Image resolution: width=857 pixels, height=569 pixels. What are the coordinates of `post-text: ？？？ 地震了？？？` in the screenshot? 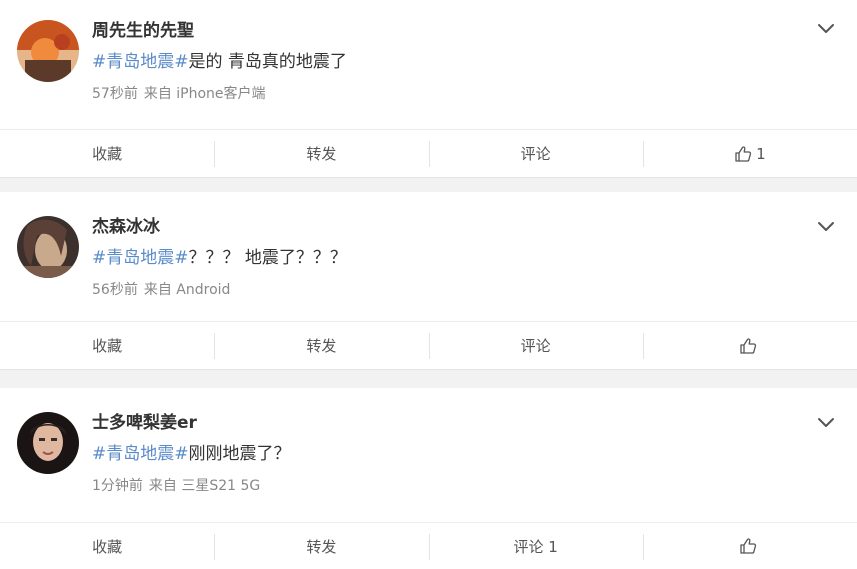 It's located at (267, 258).